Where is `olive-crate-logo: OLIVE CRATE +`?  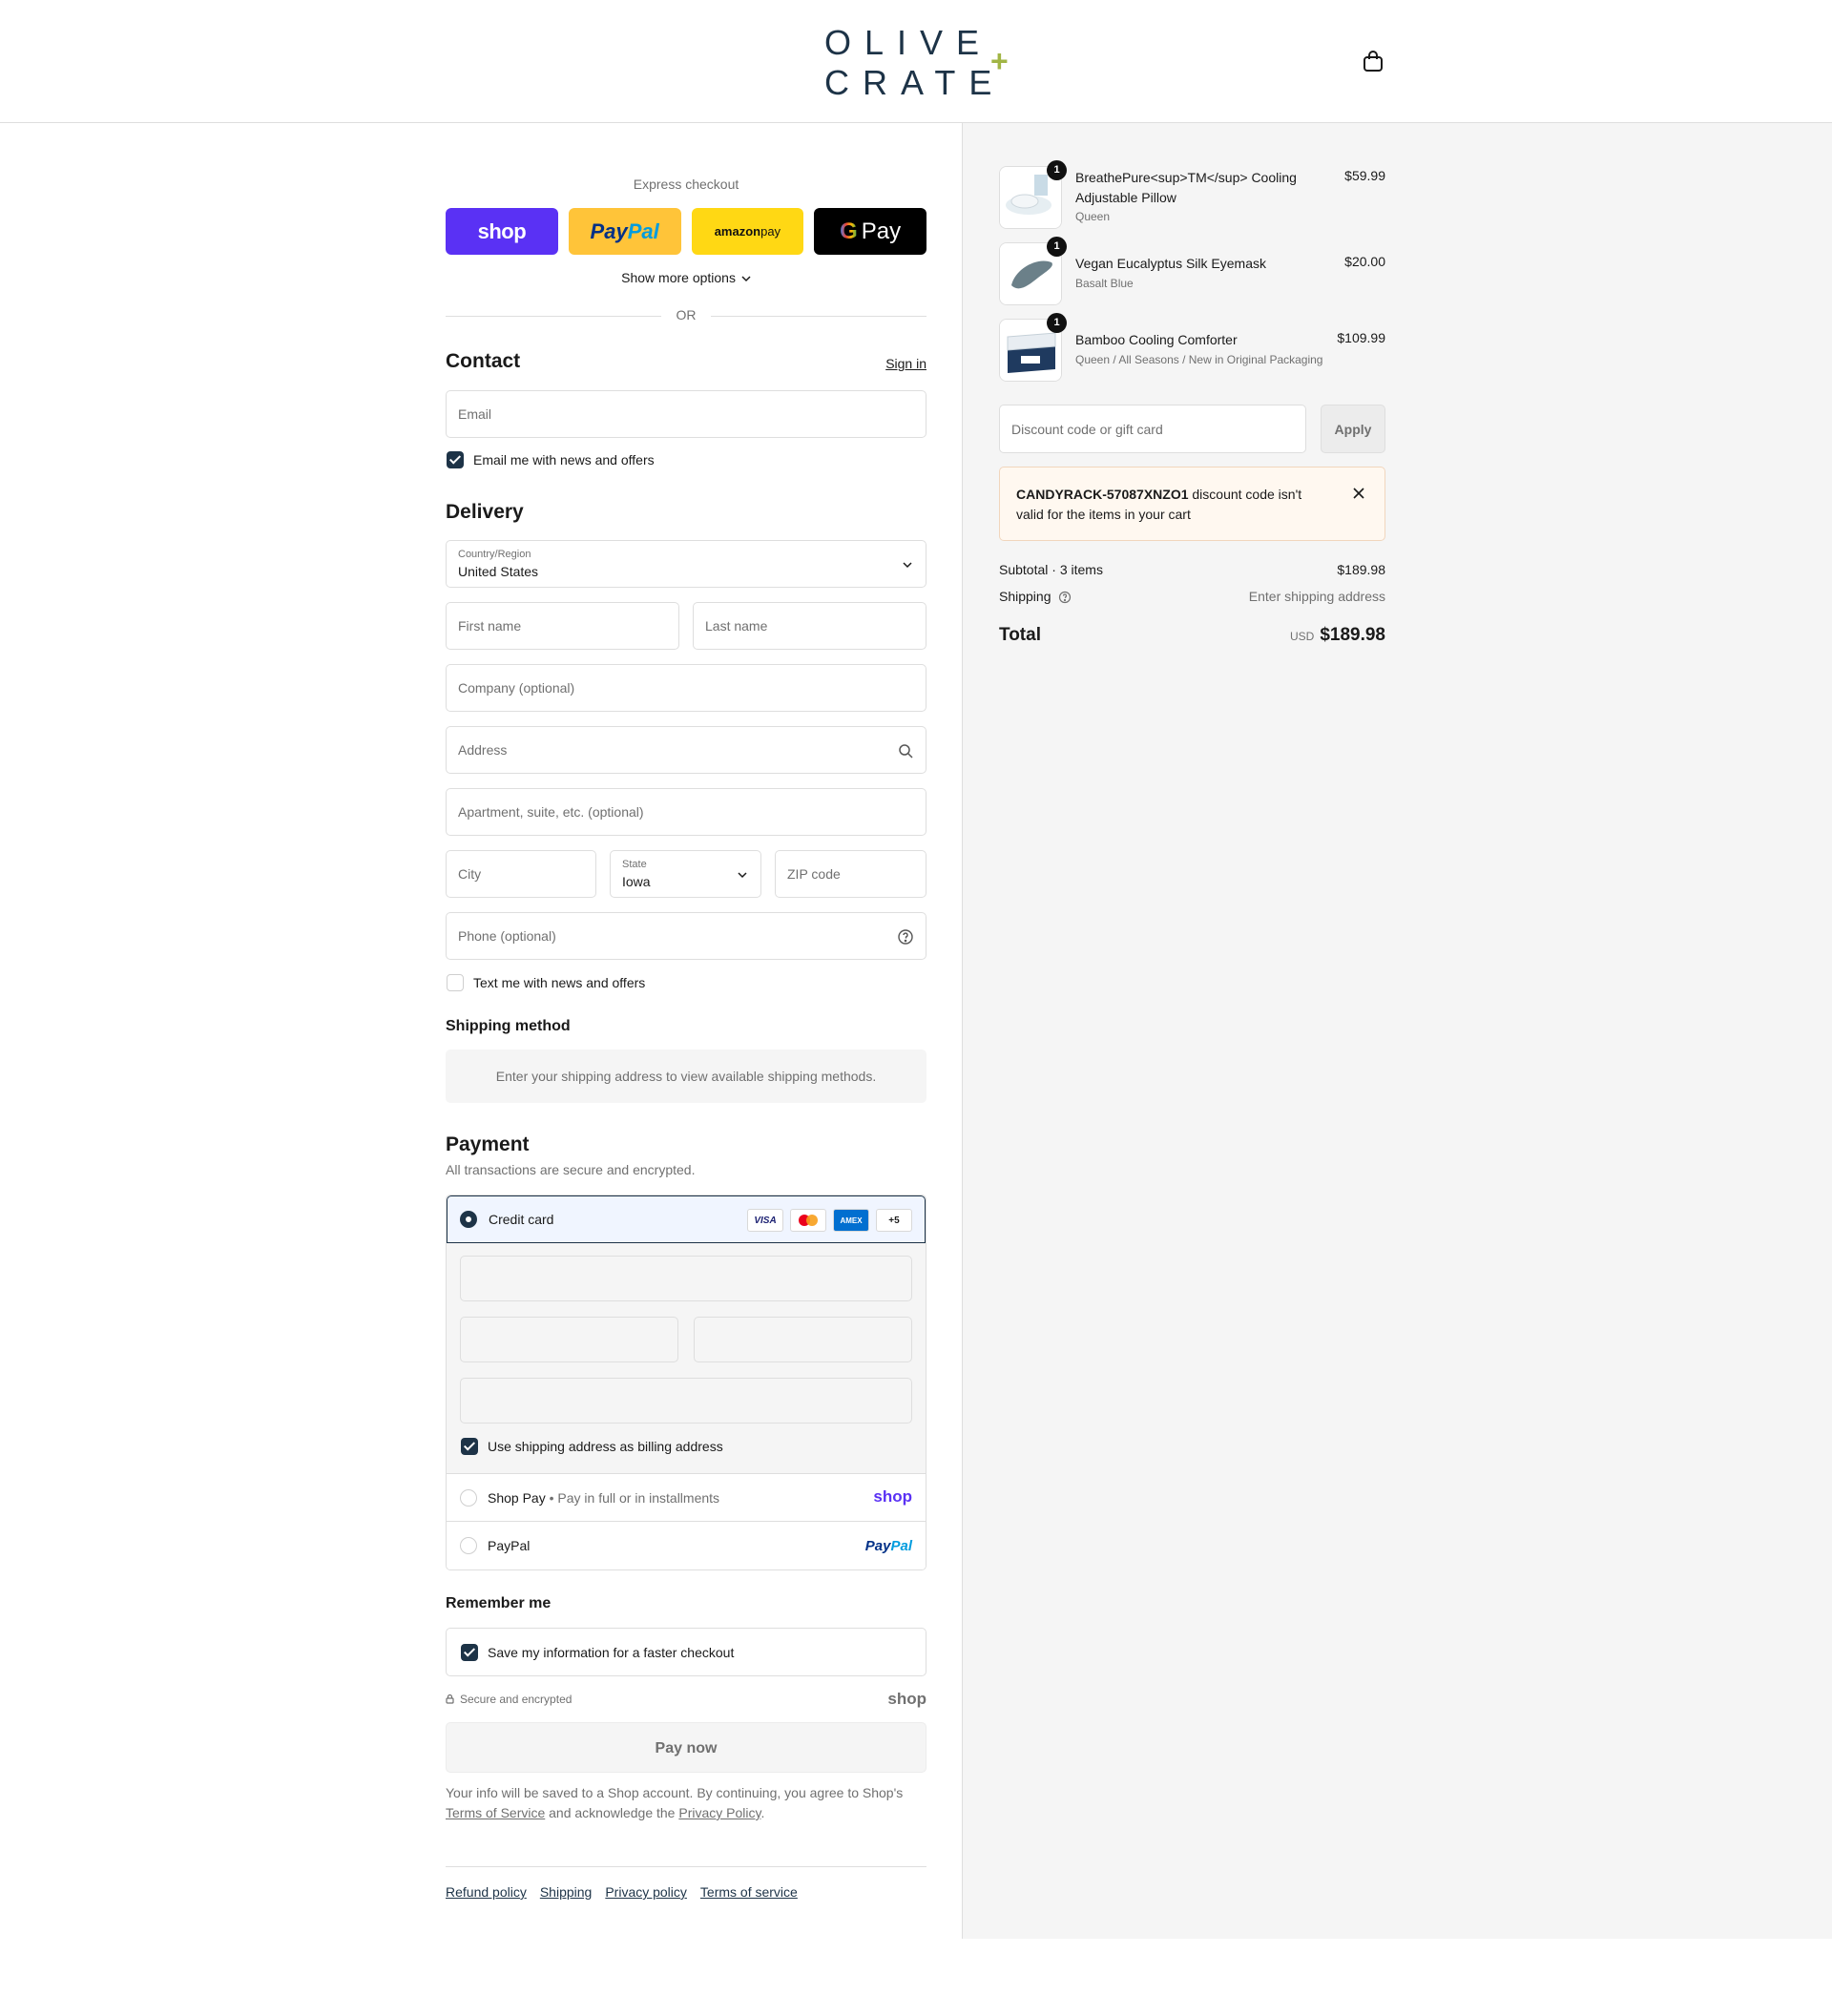
olive-crate-logo: OLIVE CRATE + is located at coordinates (920, 62).